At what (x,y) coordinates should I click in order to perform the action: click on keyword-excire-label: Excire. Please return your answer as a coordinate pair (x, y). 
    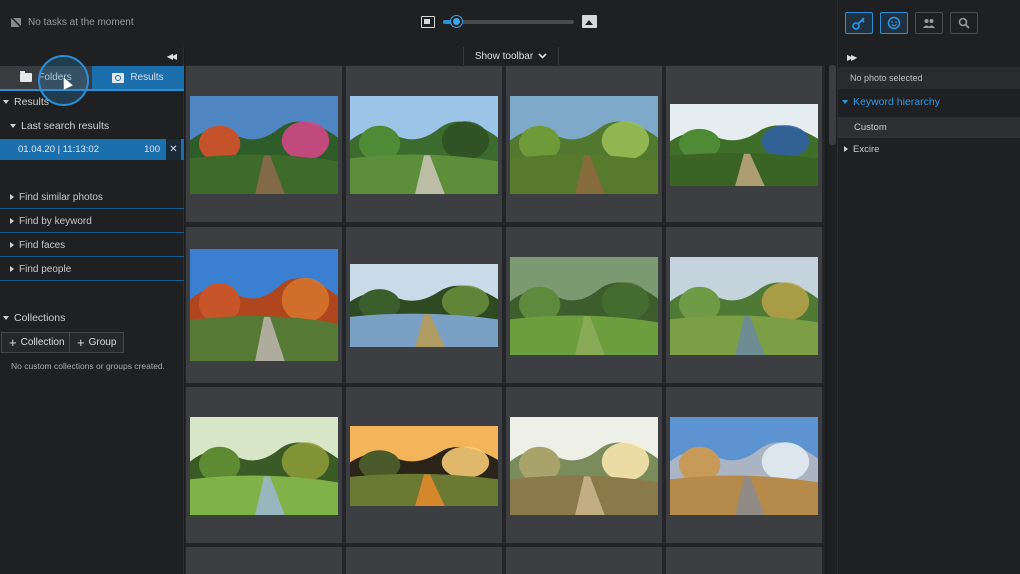
    Looking at the image, I should click on (866, 149).